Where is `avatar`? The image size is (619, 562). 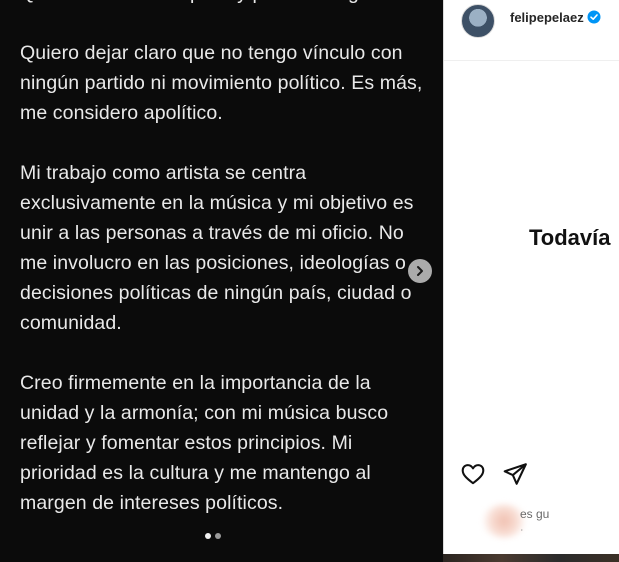
avatar is located at coordinates (478, 21).